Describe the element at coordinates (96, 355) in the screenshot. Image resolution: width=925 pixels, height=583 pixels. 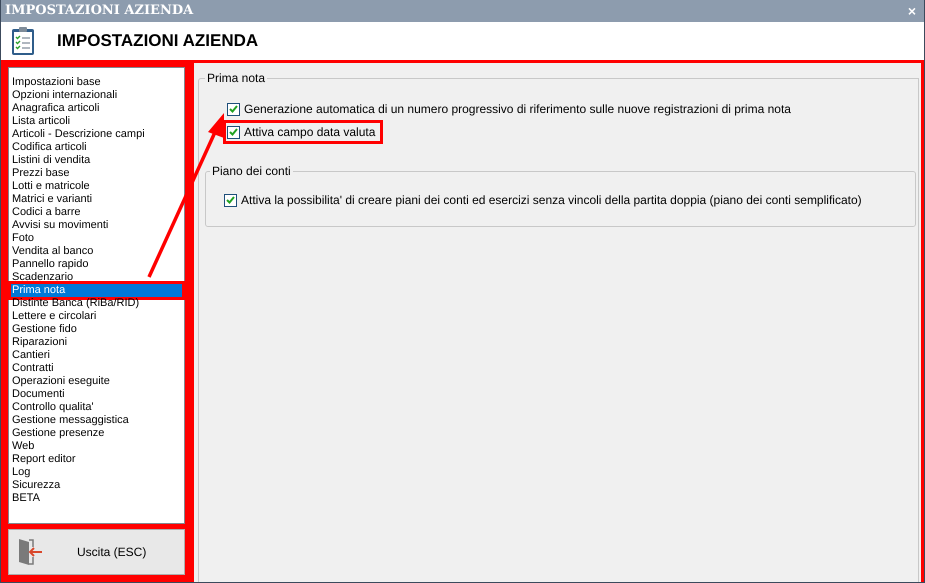
I see `sidebar-item: Cantieri` at that location.